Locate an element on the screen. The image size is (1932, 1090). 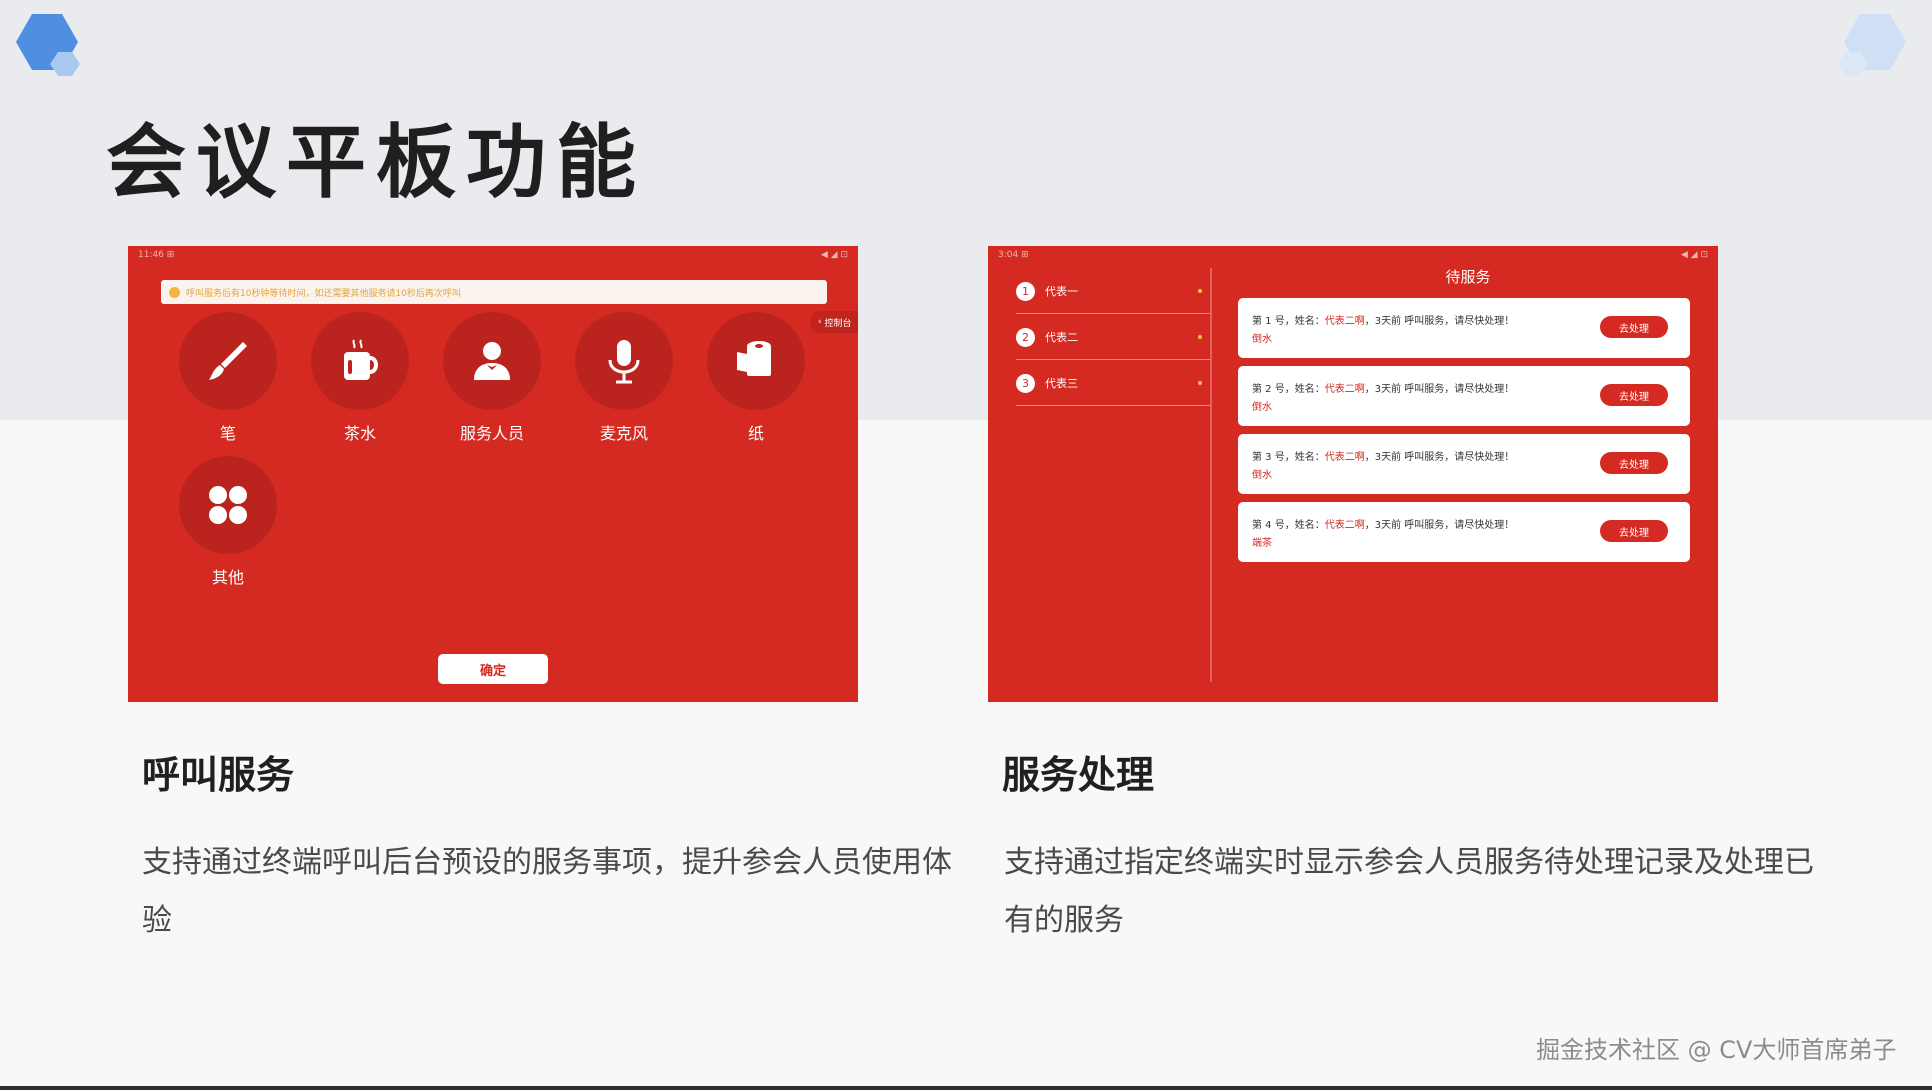
request-card: 第 1 号，姓名：代表二啊，3天前 呼叫服务，请尽快处理！ 倒水 去处理 is located at coordinates (1464, 328).